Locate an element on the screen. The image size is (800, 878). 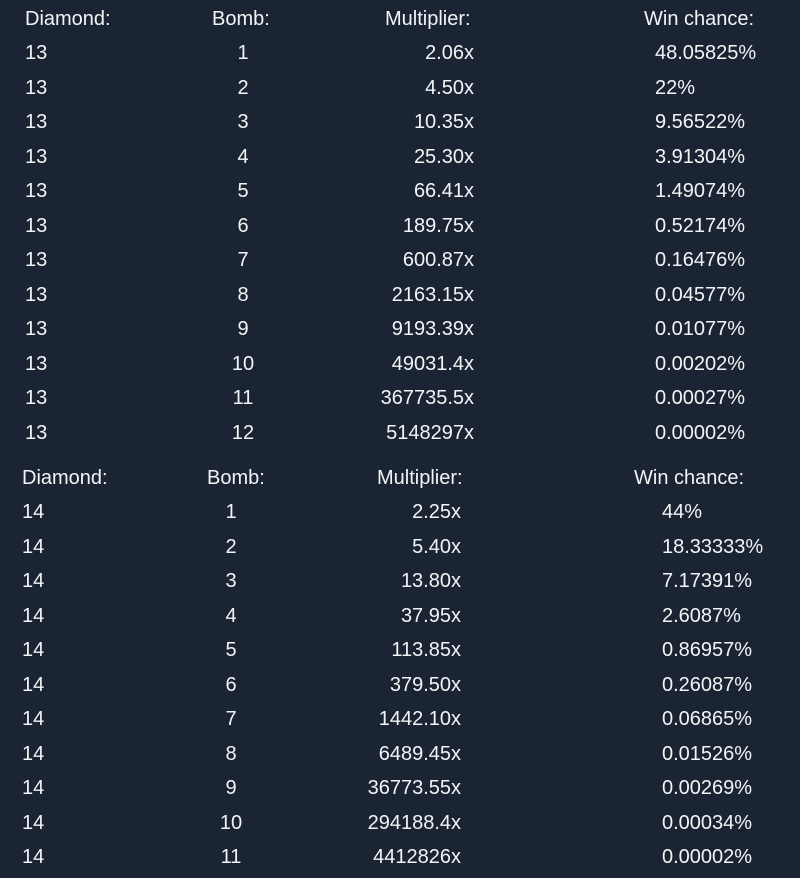
table-row: 13 7 600.87x 0.16476% is located at coordinates (400, 260).